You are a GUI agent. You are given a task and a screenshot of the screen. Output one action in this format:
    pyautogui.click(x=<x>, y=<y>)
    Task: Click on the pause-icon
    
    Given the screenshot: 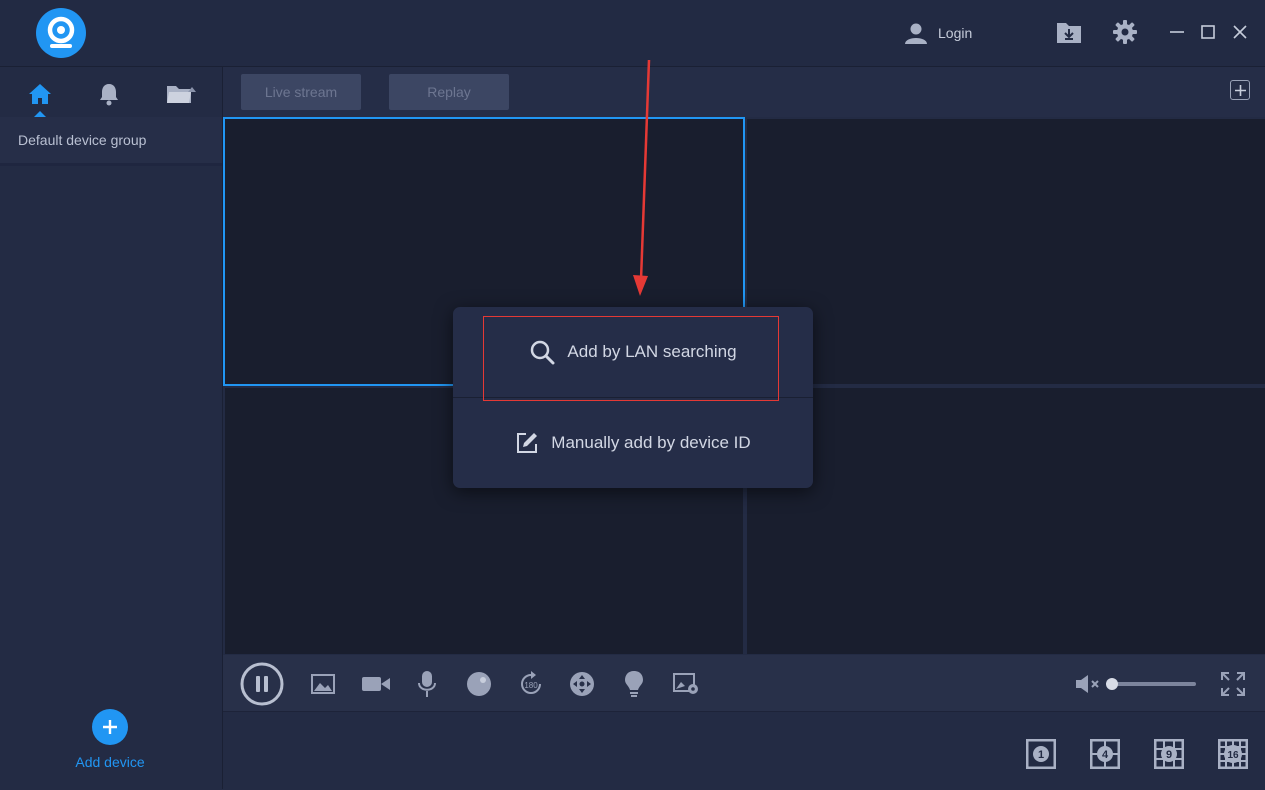 What is the action you would take?
    pyautogui.click(x=262, y=684)
    